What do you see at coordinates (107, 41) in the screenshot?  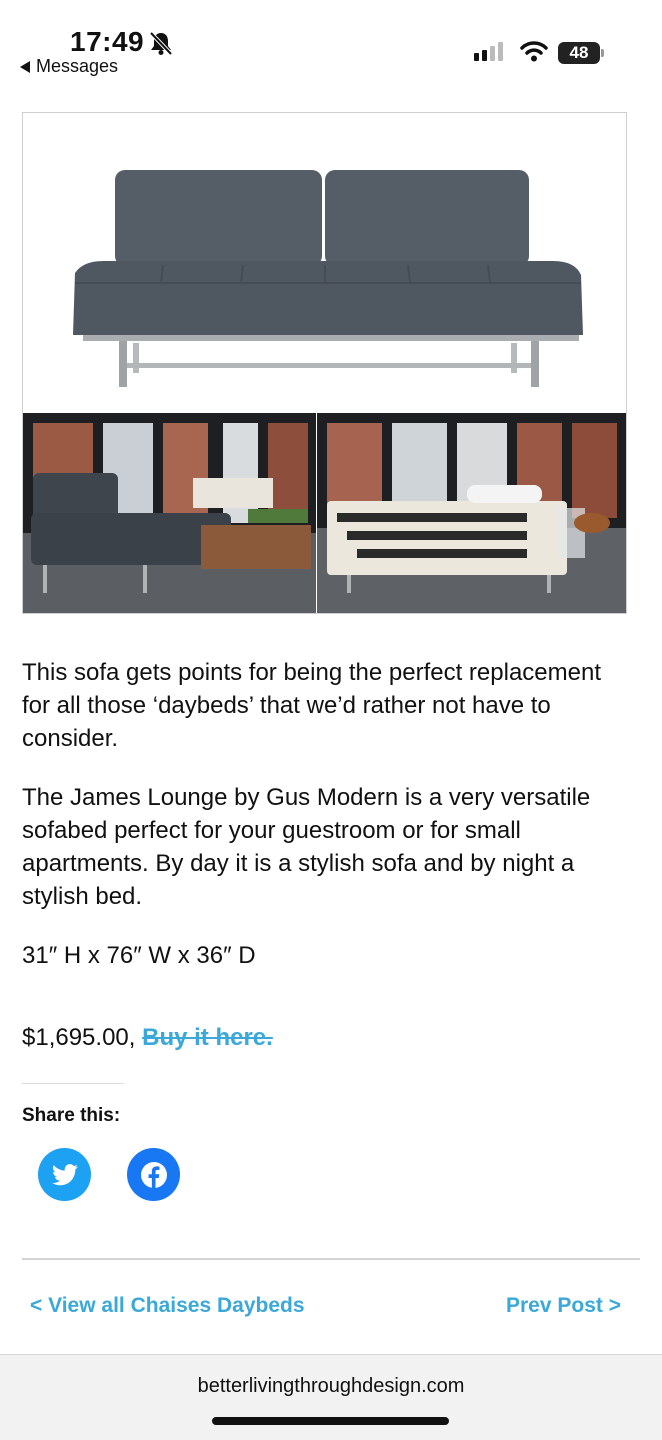 I see `clock: 17:49` at bounding box center [107, 41].